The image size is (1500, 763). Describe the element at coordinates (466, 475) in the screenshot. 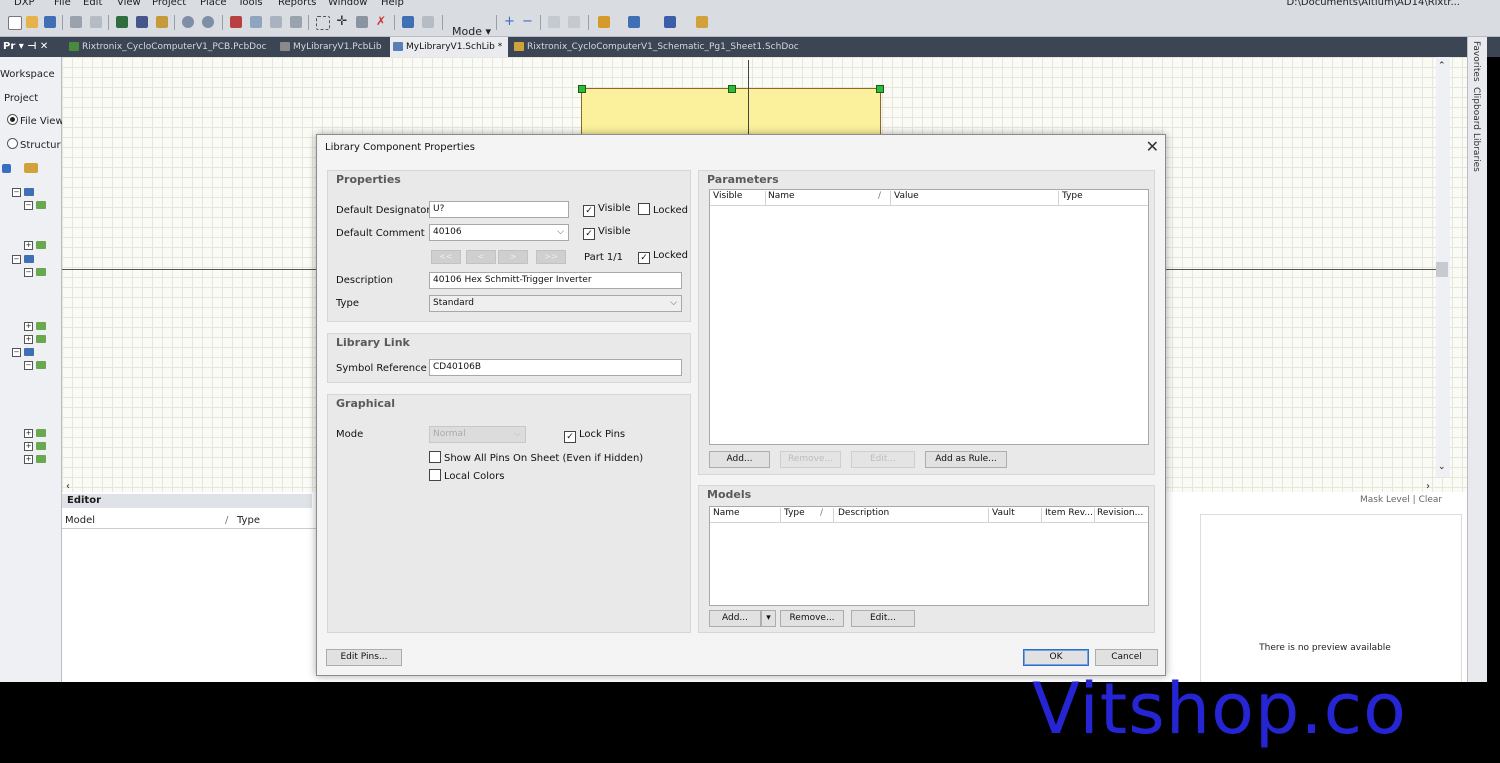

I see `local-colors-checkbox: Local Colors` at that location.